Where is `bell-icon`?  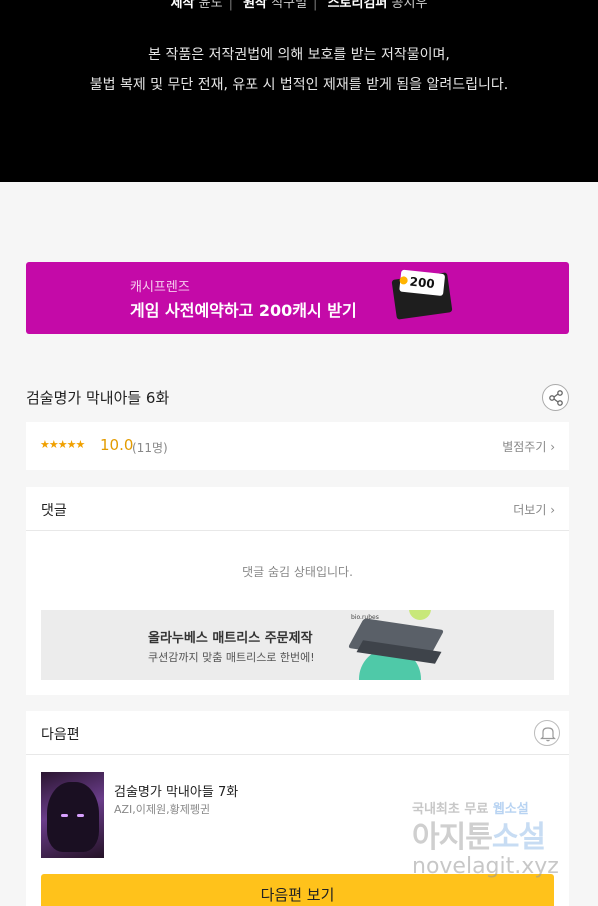 bell-icon is located at coordinates (548, 734).